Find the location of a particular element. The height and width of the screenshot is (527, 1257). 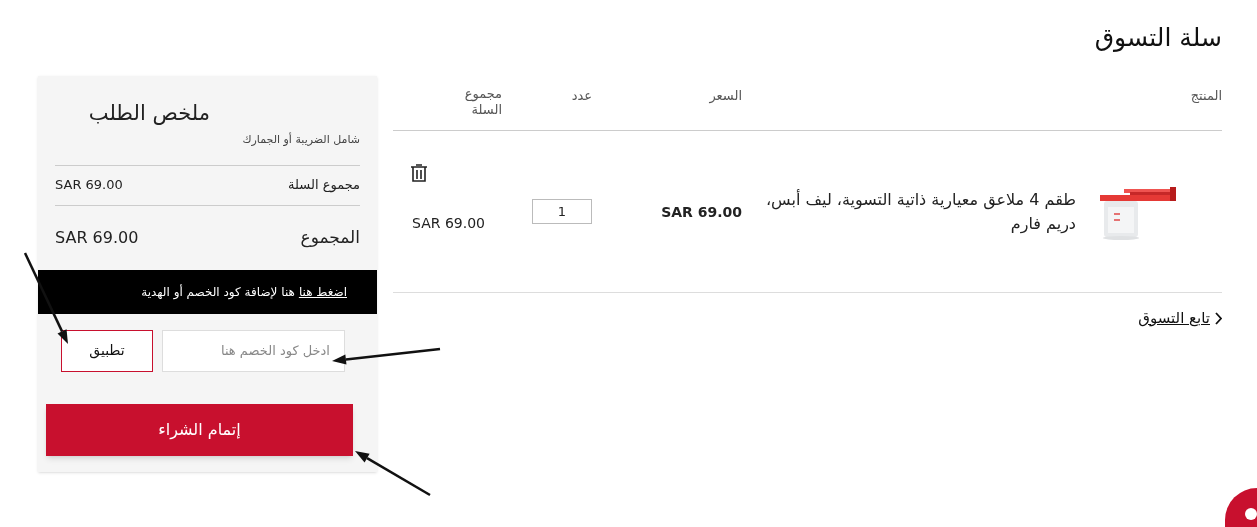

promo-text: هنا لإضافة كود الخصم أو الهدية is located at coordinates (218, 292).